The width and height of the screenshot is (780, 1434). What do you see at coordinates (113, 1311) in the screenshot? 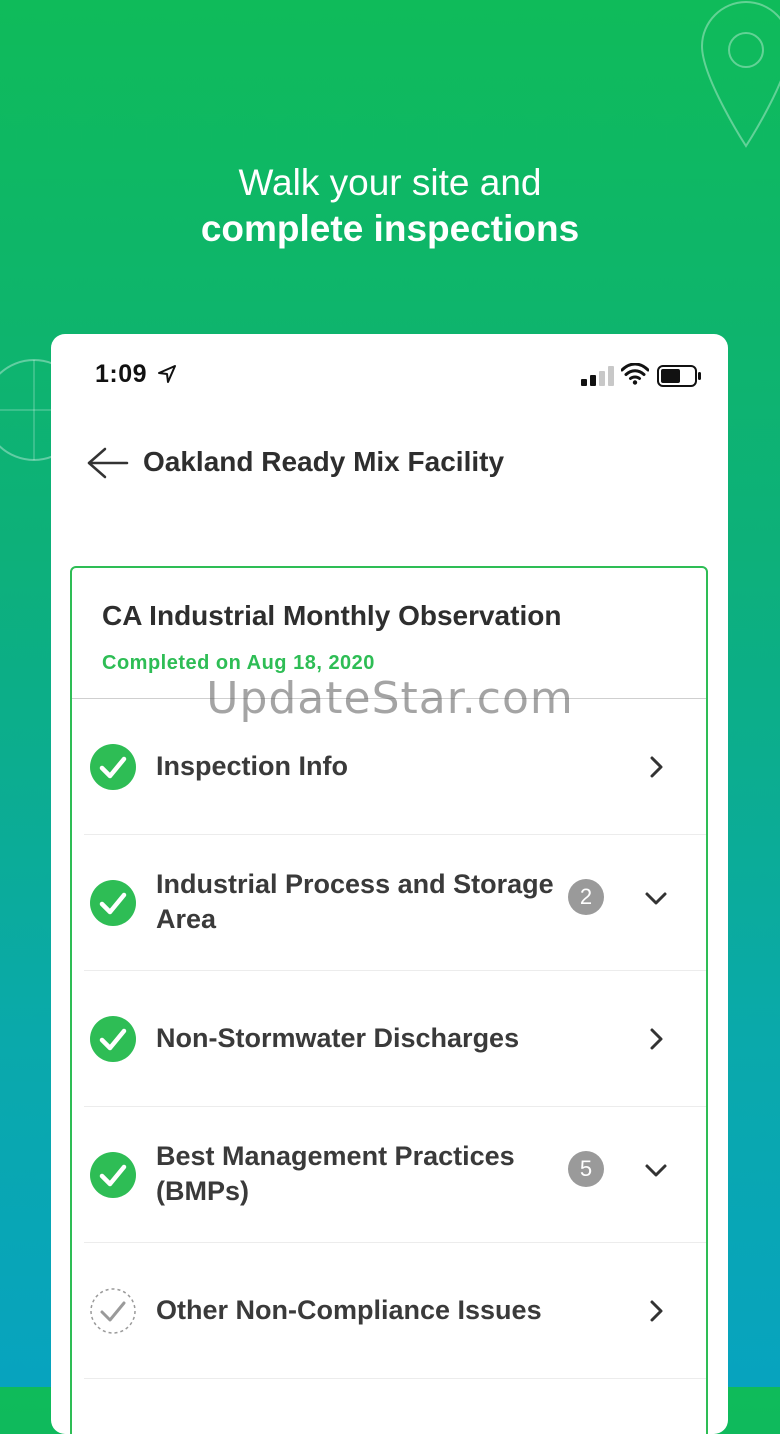
I see `pending-check-icon` at bounding box center [113, 1311].